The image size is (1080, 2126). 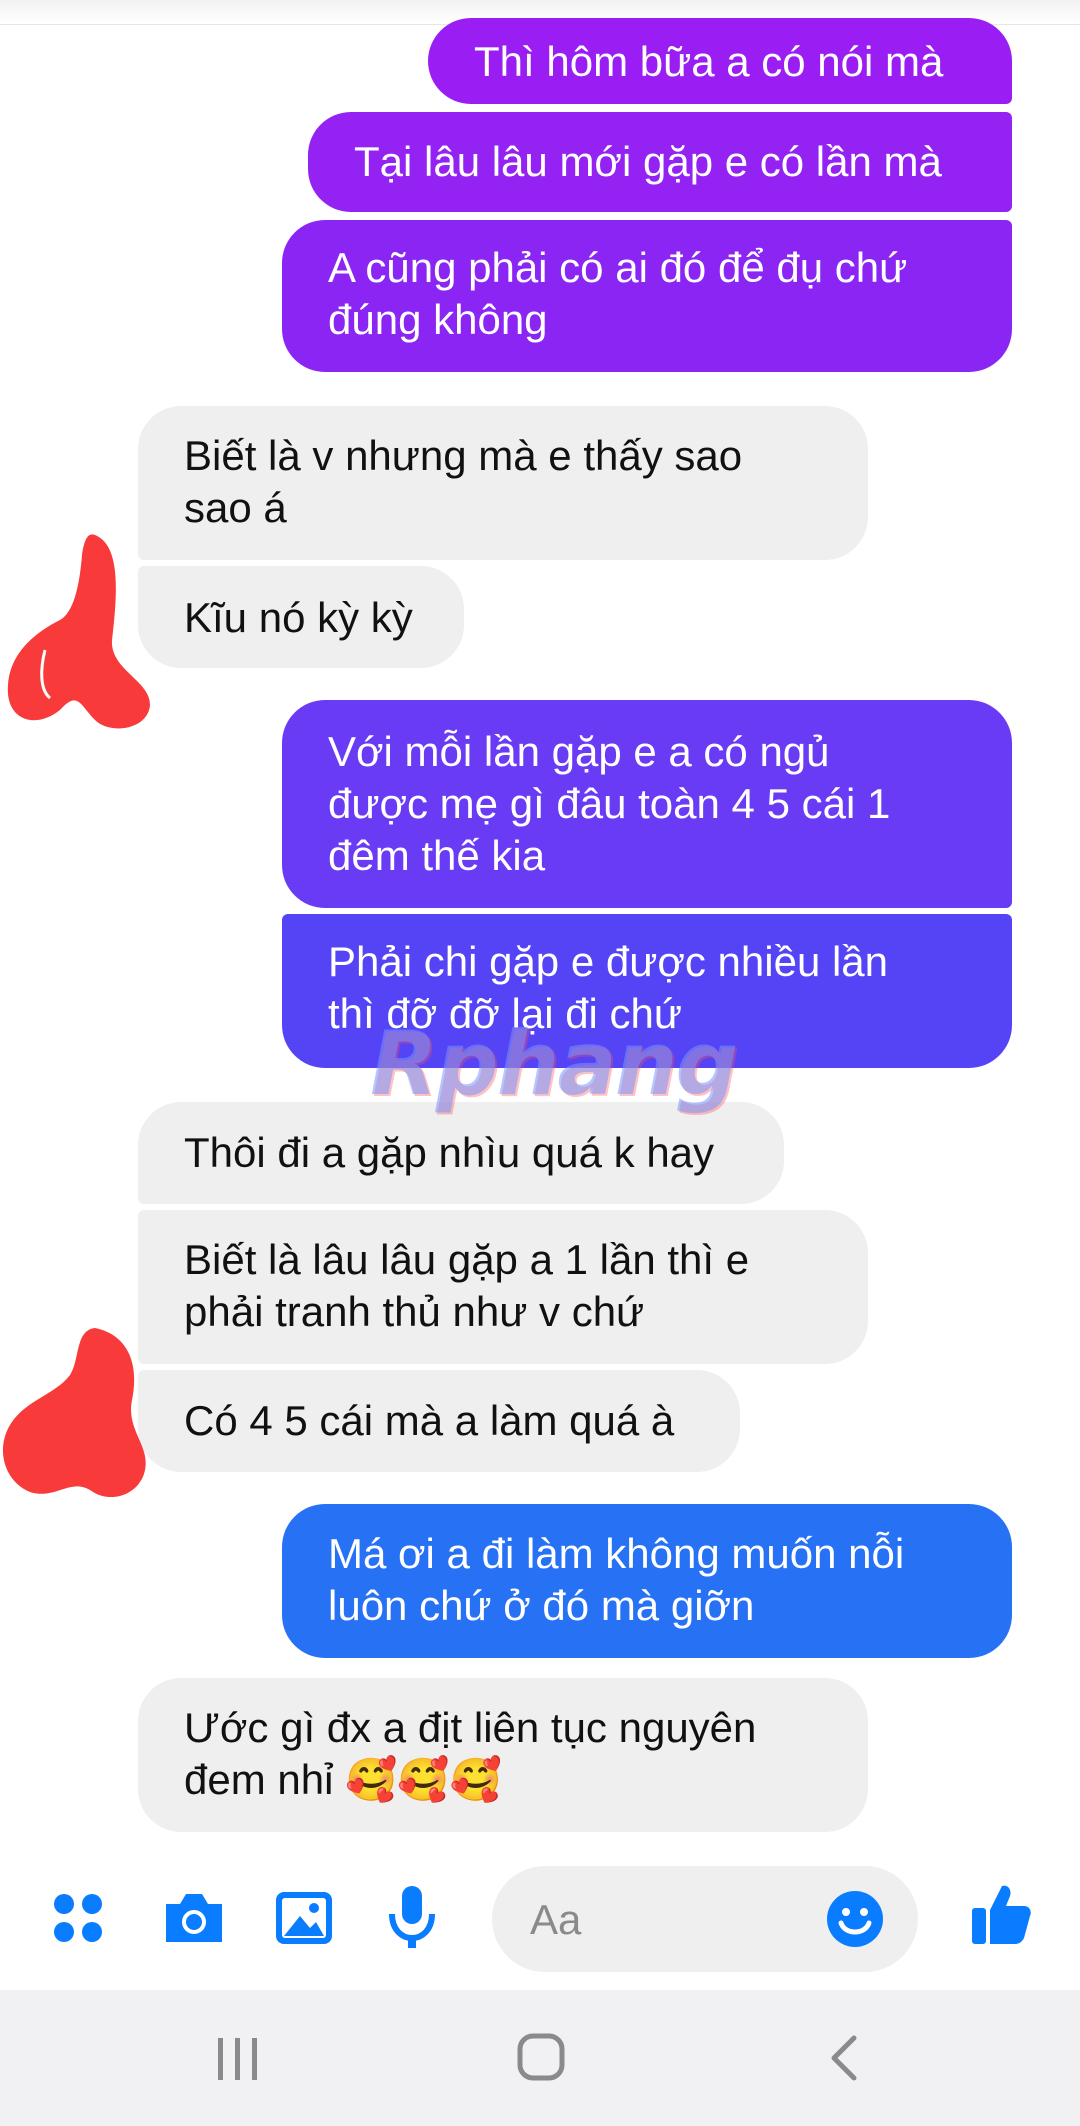 What do you see at coordinates (78, 1918) in the screenshot?
I see `menu-icon` at bounding box center [78, 1918].